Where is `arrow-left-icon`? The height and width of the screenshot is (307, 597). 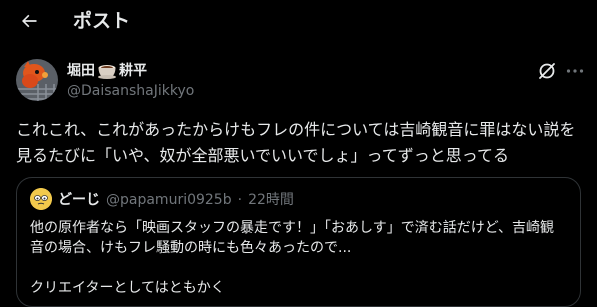 arrow-left-icon is located at coordinates (29, 21).